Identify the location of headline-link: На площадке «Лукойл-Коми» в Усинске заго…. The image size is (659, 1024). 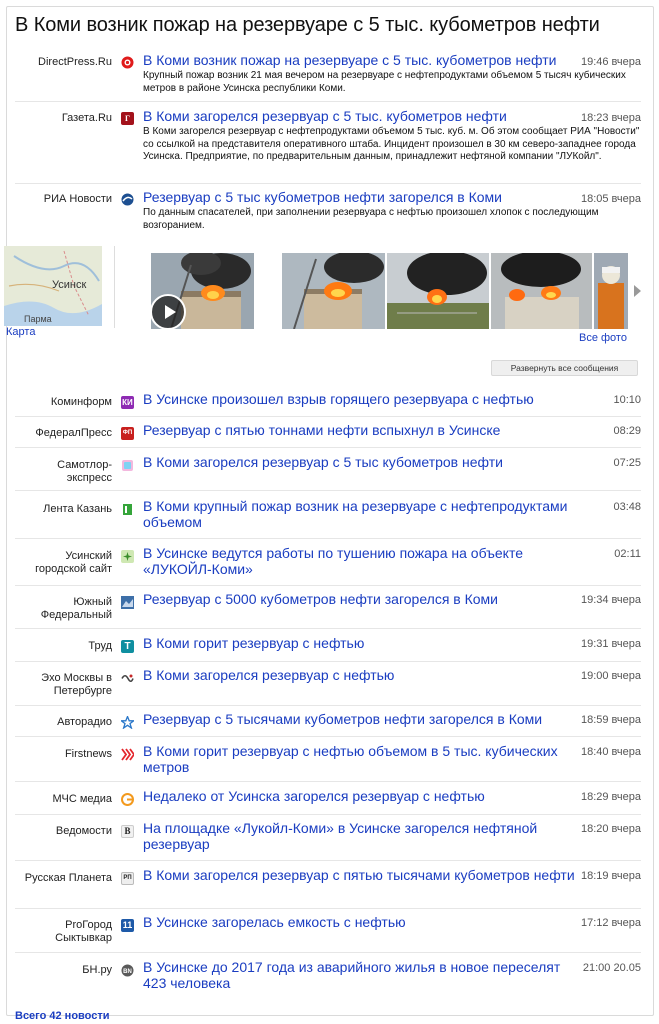
(363, 836).